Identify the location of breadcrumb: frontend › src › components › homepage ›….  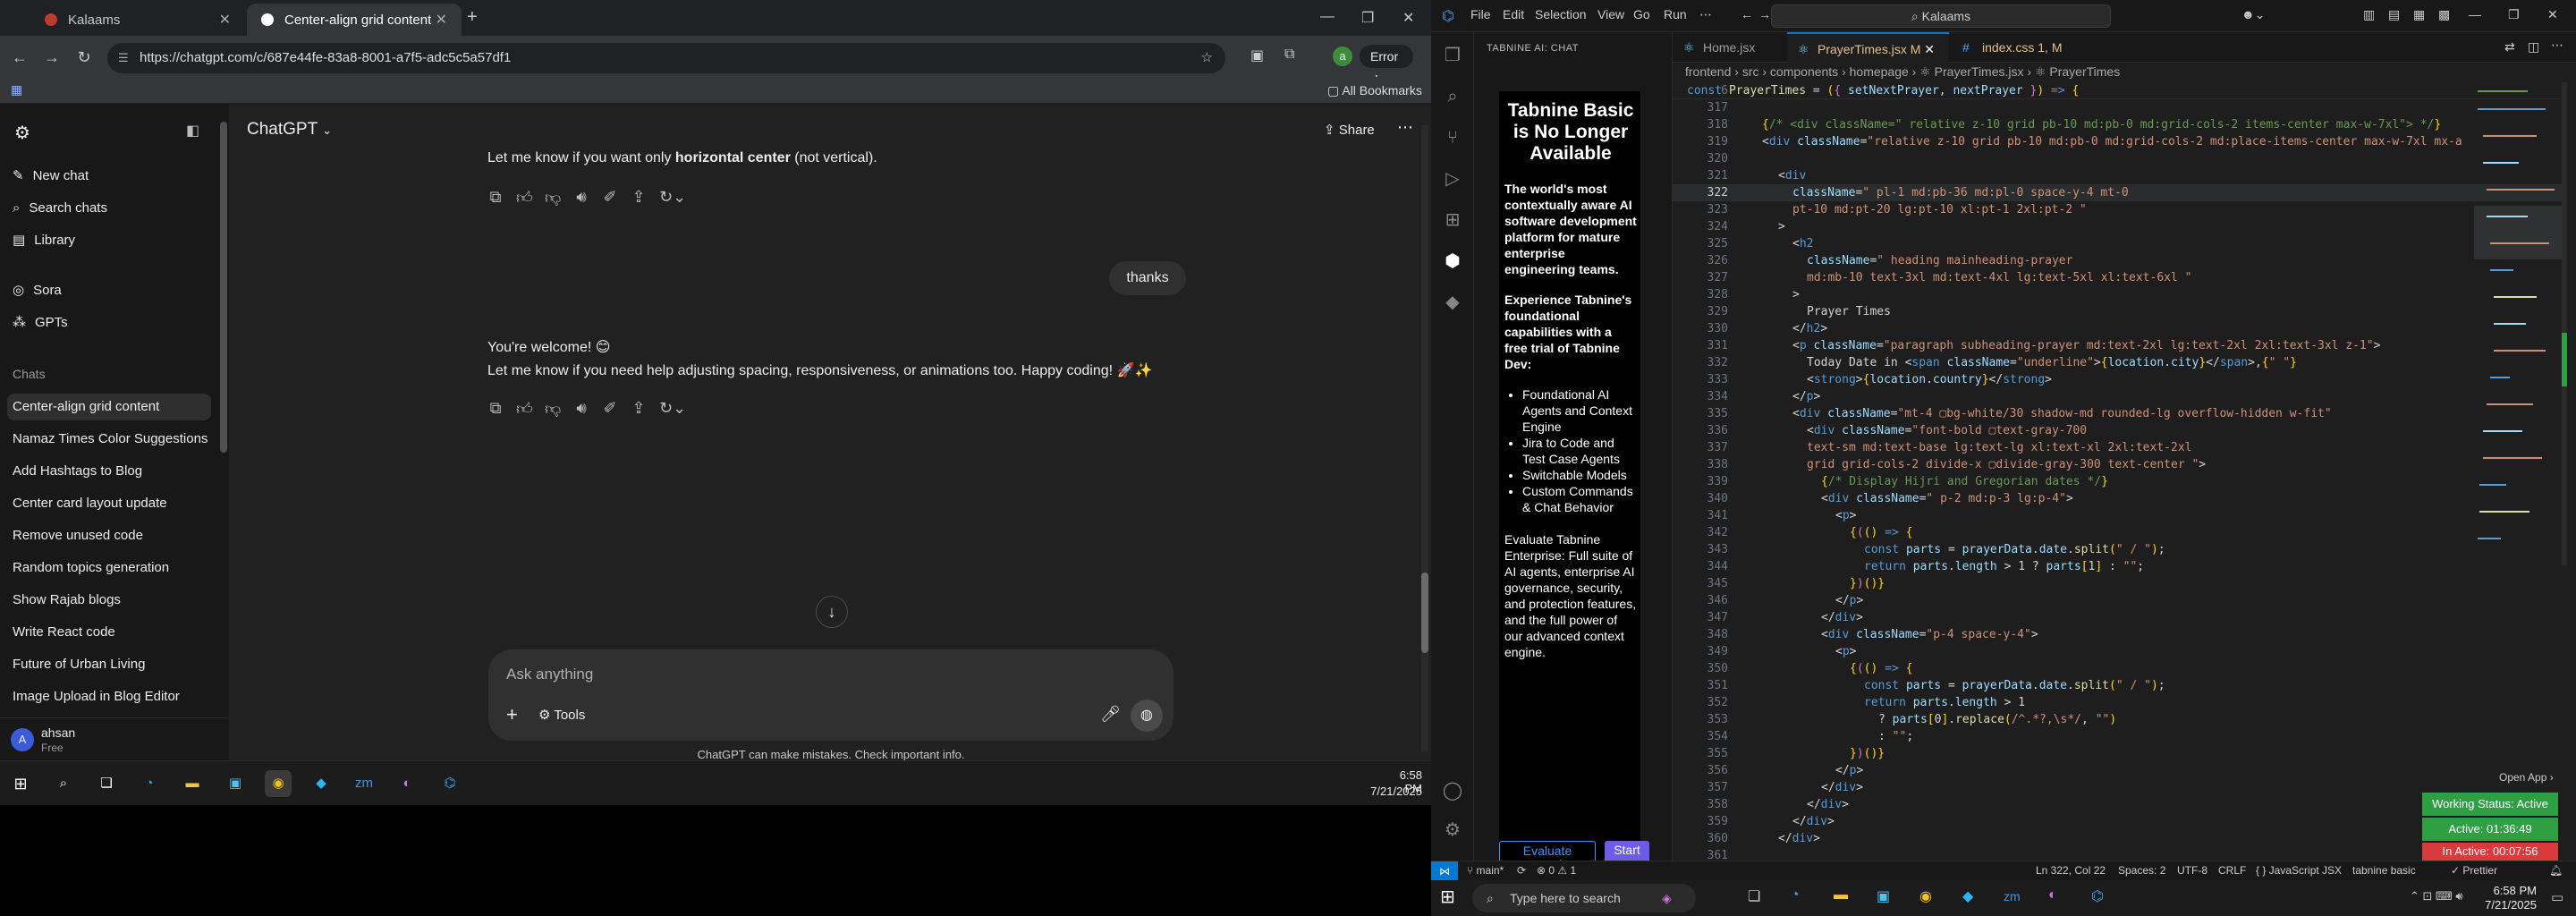
(1902, 72).